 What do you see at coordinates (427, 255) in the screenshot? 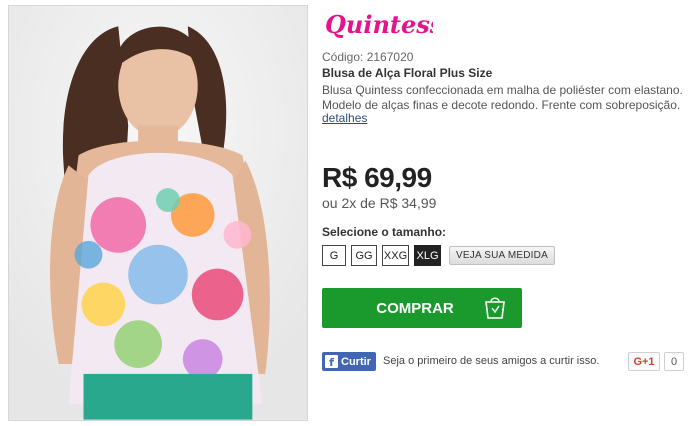
I see `size-option-xlg: XLG` at bounding box center [427, 255].